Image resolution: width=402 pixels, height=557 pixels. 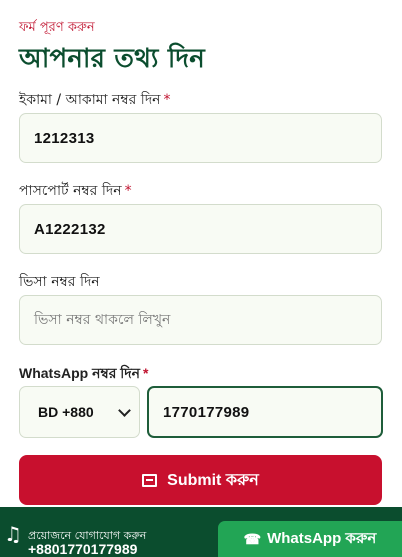 I want to click on submit-button: Submit করুন, so click(x=200, y=480).